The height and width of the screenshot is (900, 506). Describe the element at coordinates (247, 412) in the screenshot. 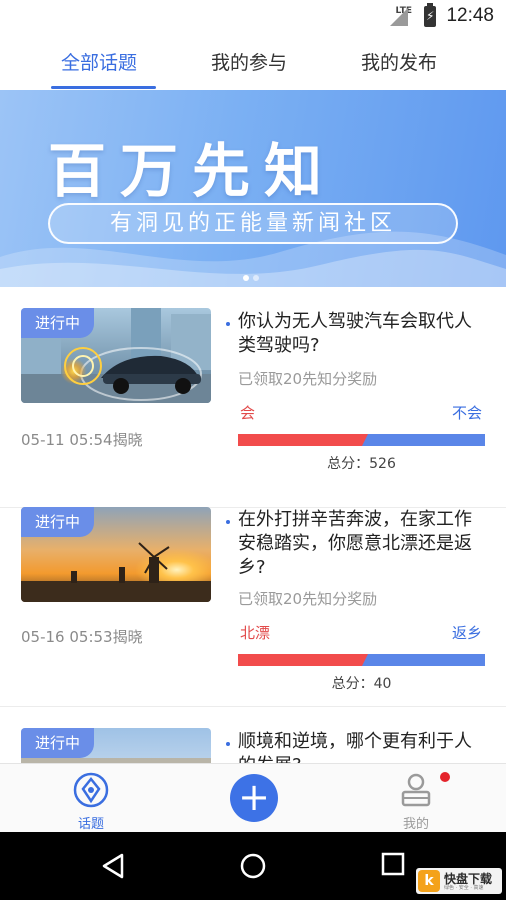

I see `option-a-label: 会` at that location.